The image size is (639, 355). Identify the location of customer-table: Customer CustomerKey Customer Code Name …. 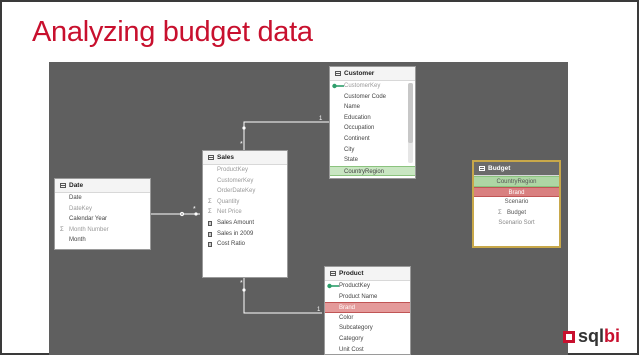
(372, 122).